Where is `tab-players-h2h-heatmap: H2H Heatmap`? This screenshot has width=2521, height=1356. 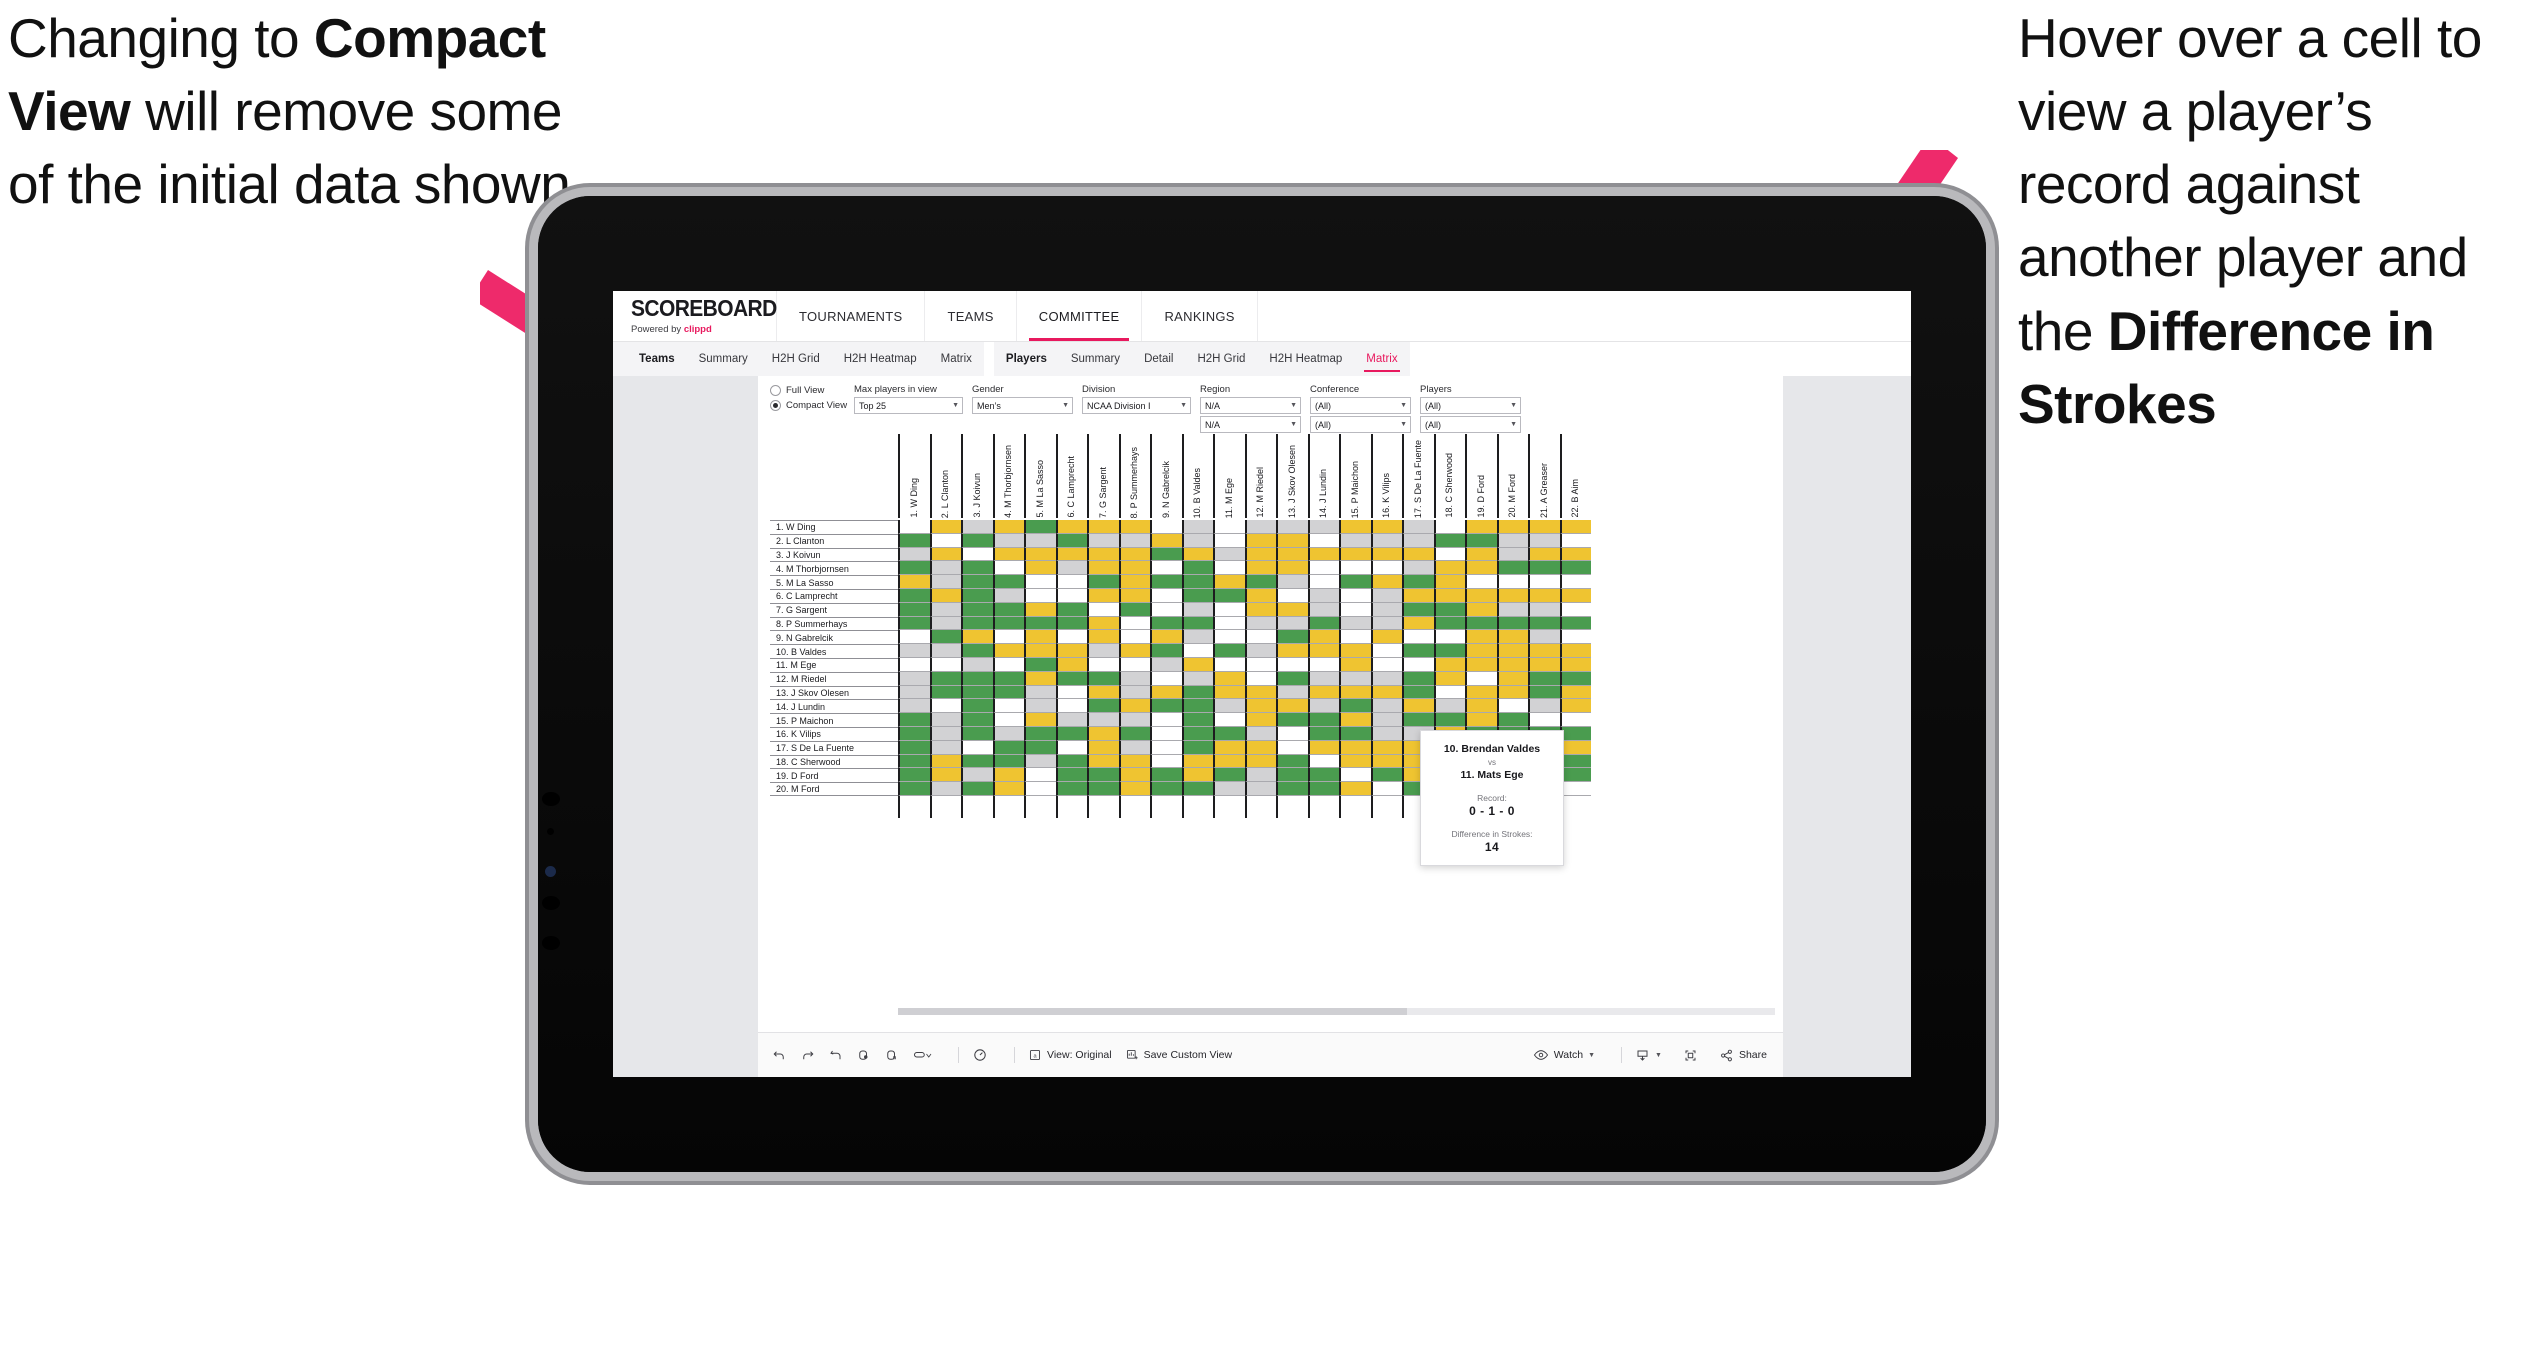 tab-players-h2h-heatmap: H2H Heatmap is located at coordinates (1305, 359).